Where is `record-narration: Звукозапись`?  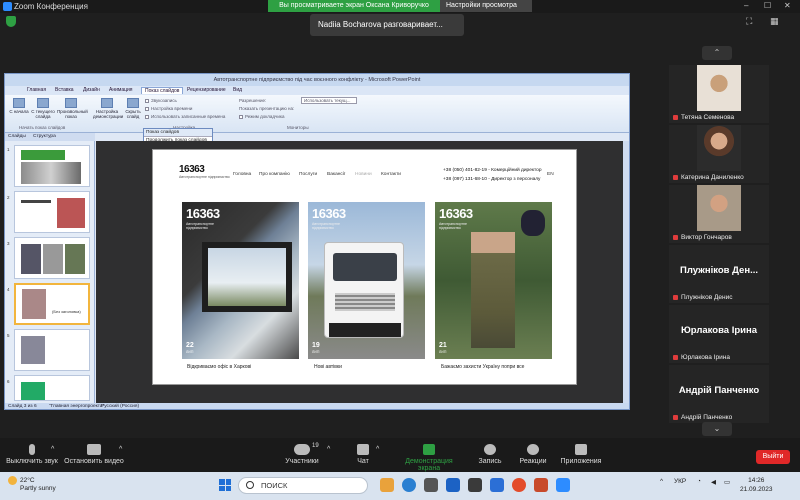
record-narration: Звукозапись is located at coordinates (161, 100).